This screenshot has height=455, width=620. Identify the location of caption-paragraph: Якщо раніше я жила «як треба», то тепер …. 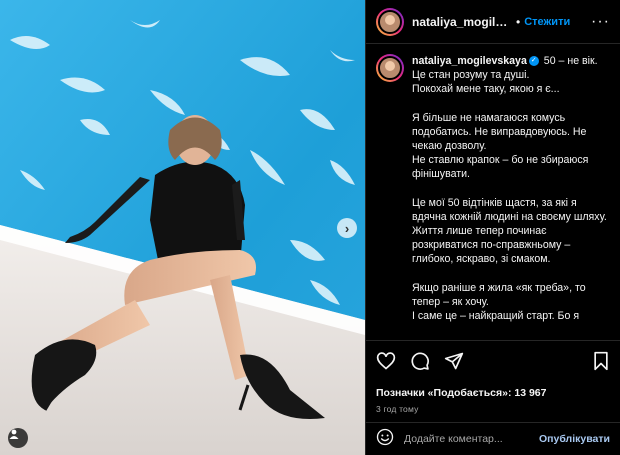
(499, 302).